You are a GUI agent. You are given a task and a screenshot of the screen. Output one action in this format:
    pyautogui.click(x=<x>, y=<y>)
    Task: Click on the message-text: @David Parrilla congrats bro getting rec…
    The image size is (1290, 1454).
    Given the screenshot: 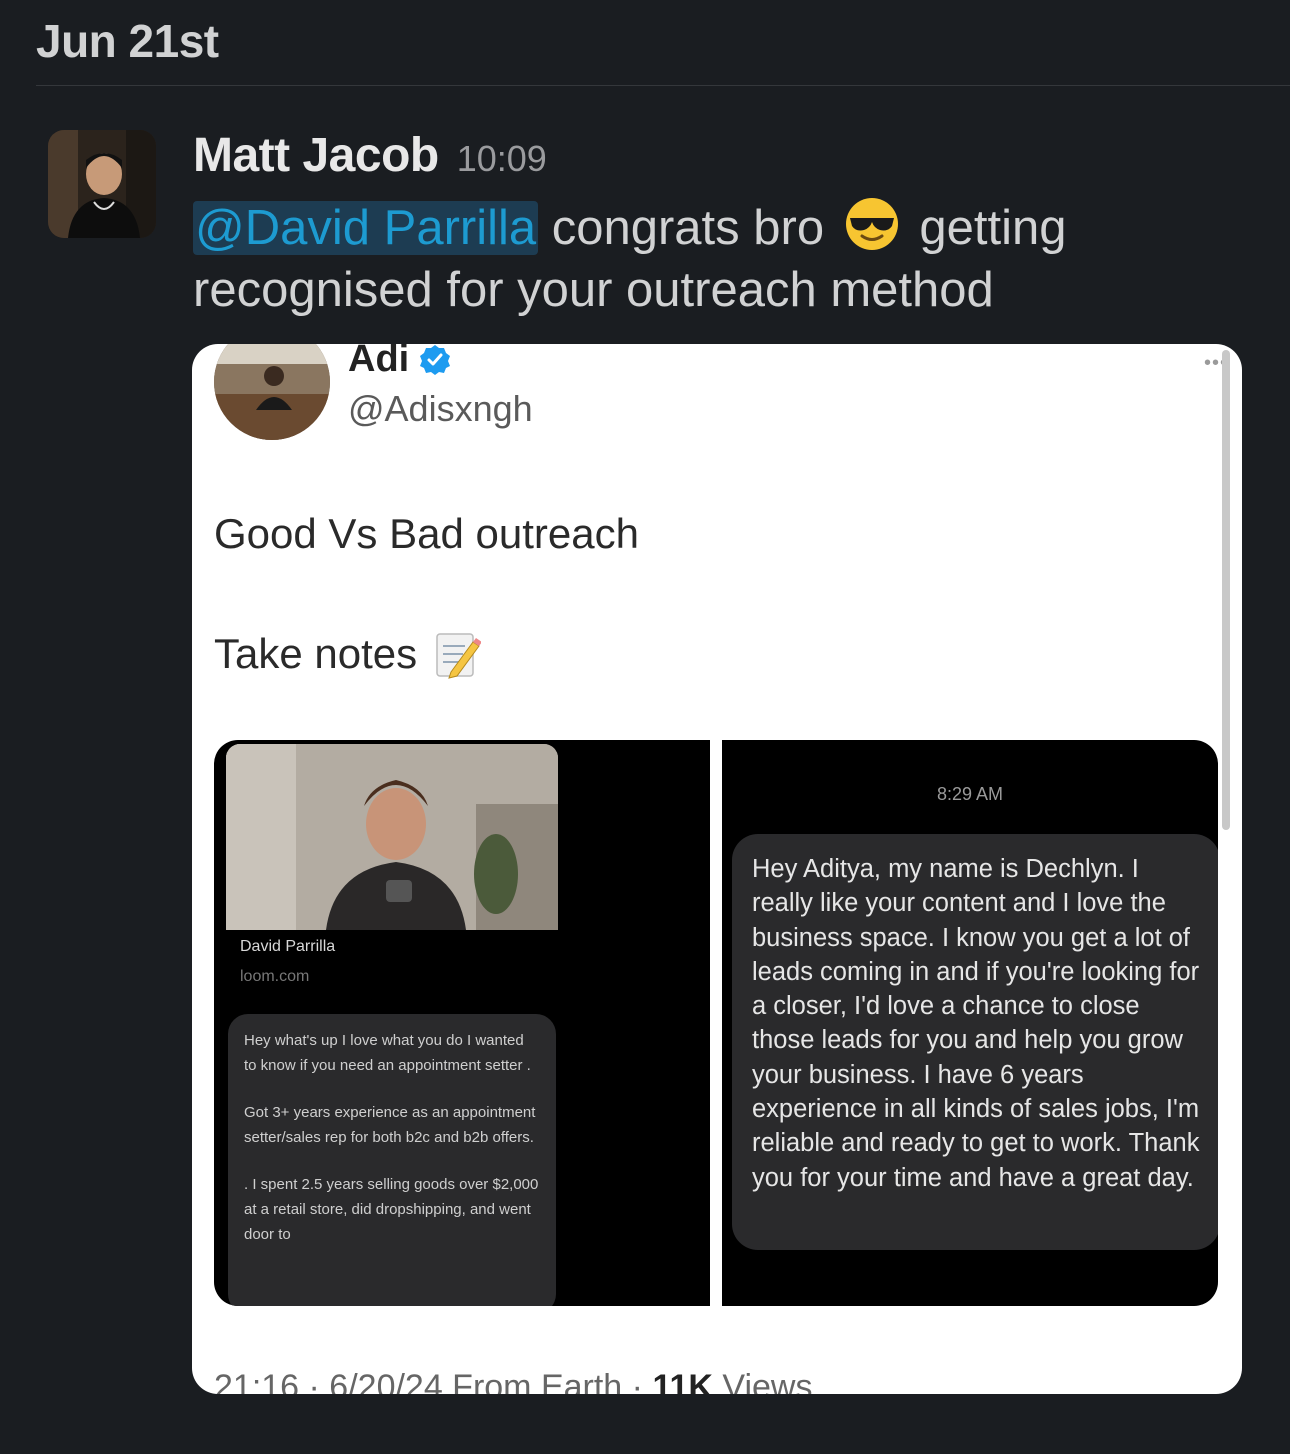 What is the action you would take?
    pyautogui.click(x=723, y=258)
    